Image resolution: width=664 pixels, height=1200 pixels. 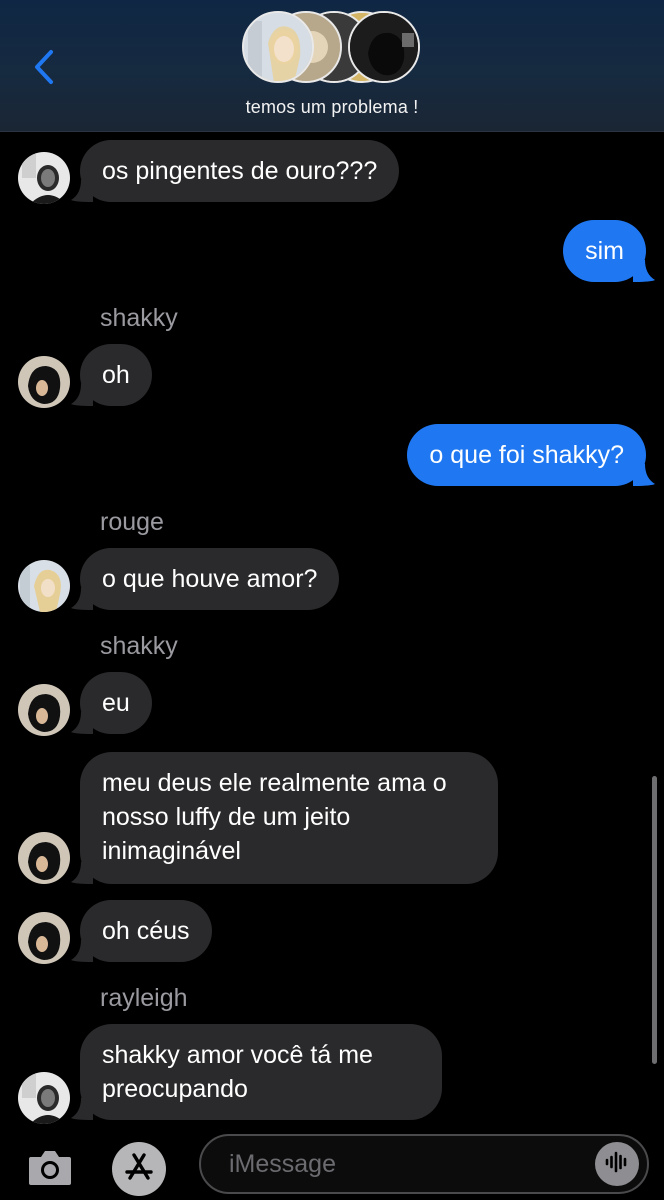 I want to click on message-bubble-incoming: os pingentes de ouro???, so click(x=235, y=171).